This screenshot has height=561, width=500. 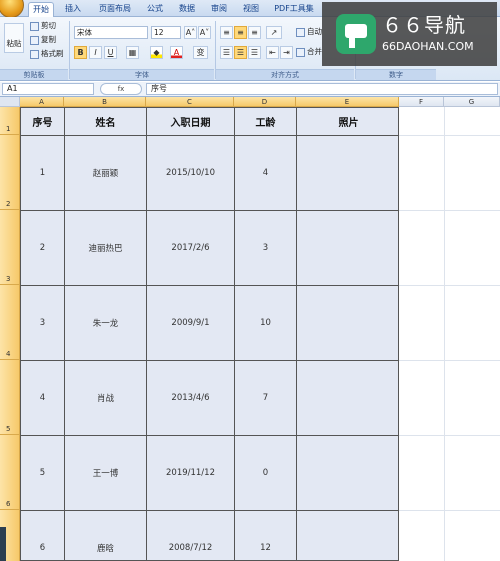 What do you see at coordinates (187, 9) in the screenshot?
I see `tab-data: 数据` at bounding box center [187, 9].